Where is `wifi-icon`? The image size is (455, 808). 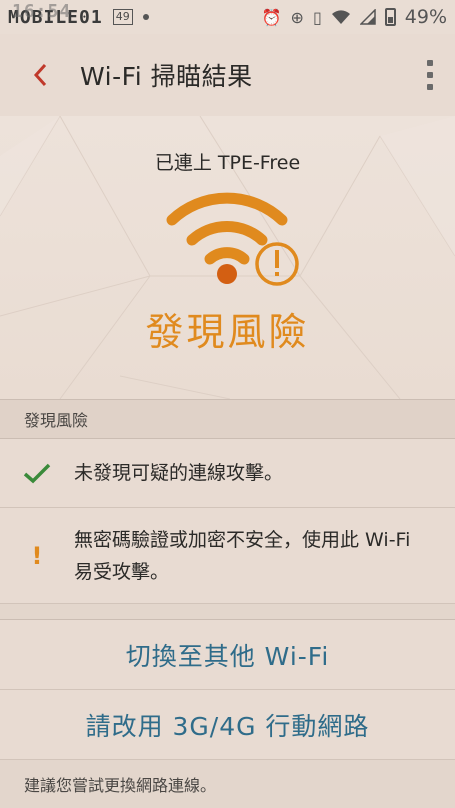 wifi-icon is located at coordinates (340, 17).